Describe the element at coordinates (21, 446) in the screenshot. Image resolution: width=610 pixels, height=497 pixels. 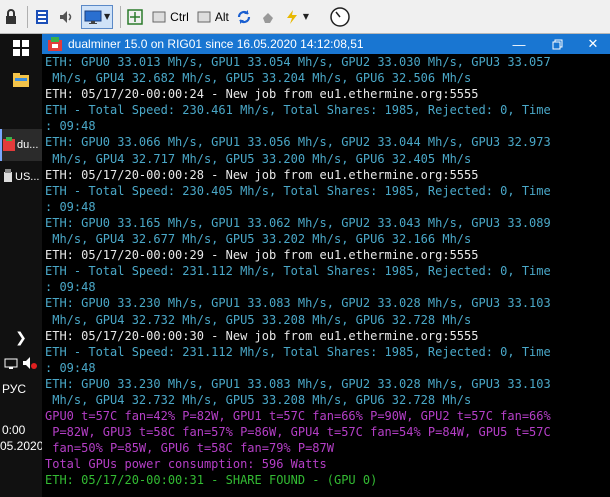
I see `clock-date: 05.2020` at that location.